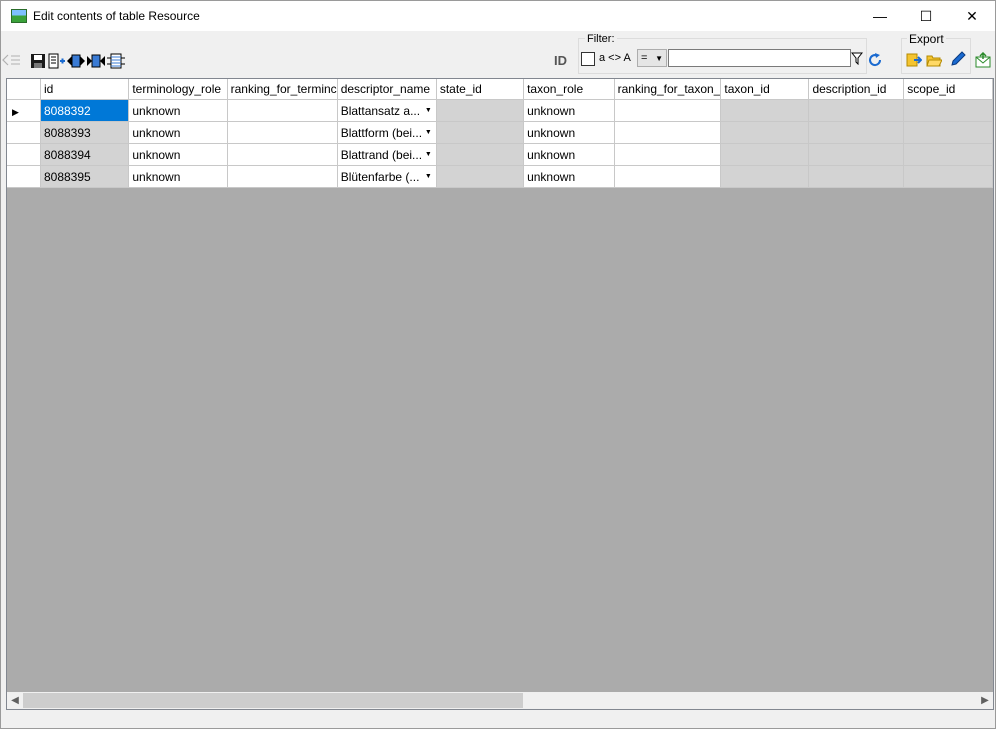  I want to click on cell-descriptor-name: Blattform (bei... ▼, so click(387, 132).